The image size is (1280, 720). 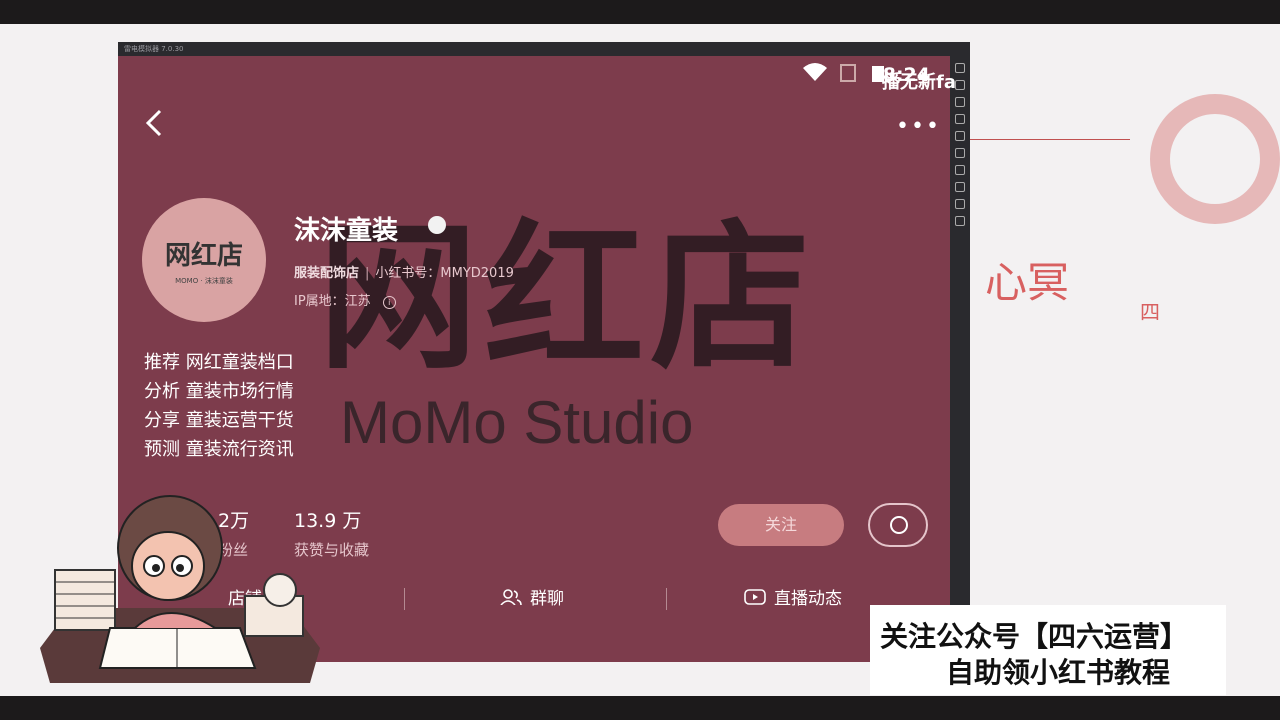 I want to click on overlay-caption: 播无新fa, so click(x=919, y=82).